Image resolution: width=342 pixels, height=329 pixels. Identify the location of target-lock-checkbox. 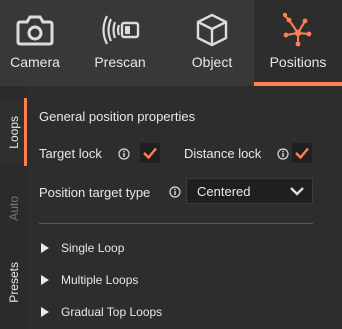
(150, 153).